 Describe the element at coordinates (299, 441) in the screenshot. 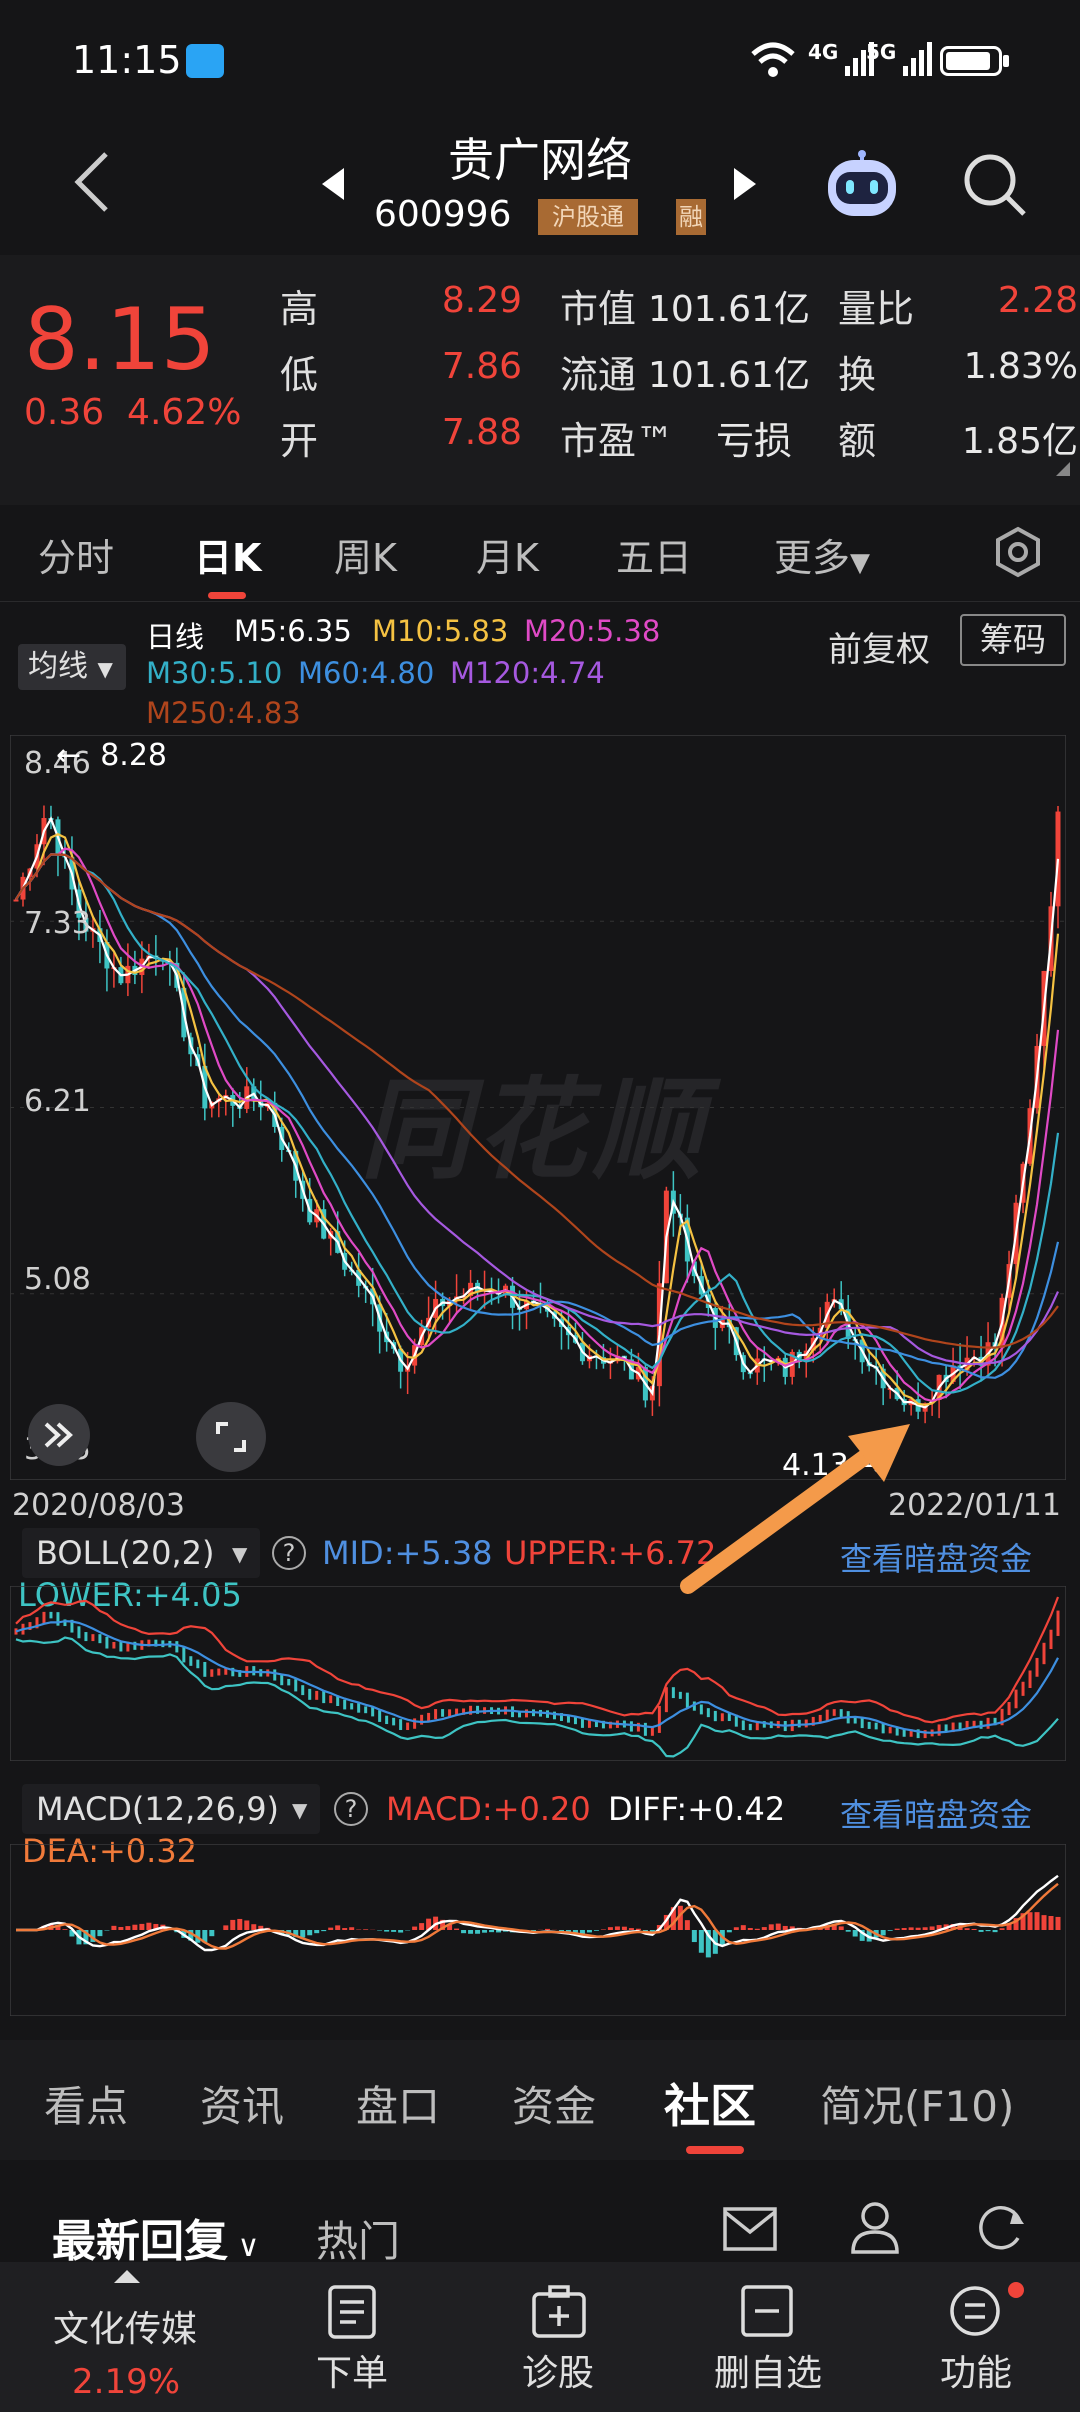

I see `open-label: 开` at that location.